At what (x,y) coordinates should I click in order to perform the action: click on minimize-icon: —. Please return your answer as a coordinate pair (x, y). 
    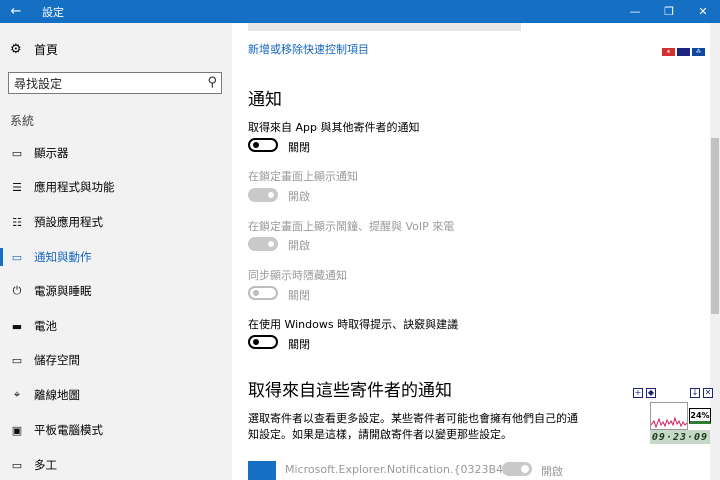
    Looking at the image, I should click on (635, 11).